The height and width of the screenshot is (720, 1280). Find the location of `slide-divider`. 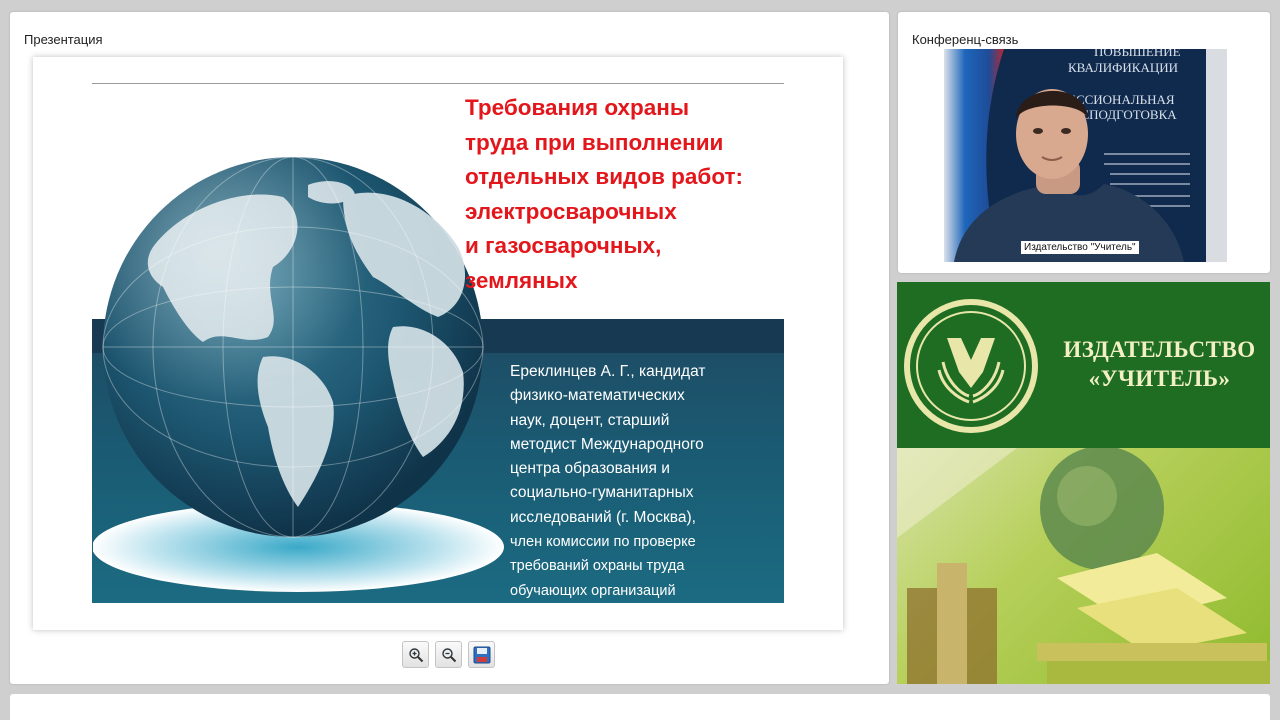

slide-divider is located at coordinates (438, 83).